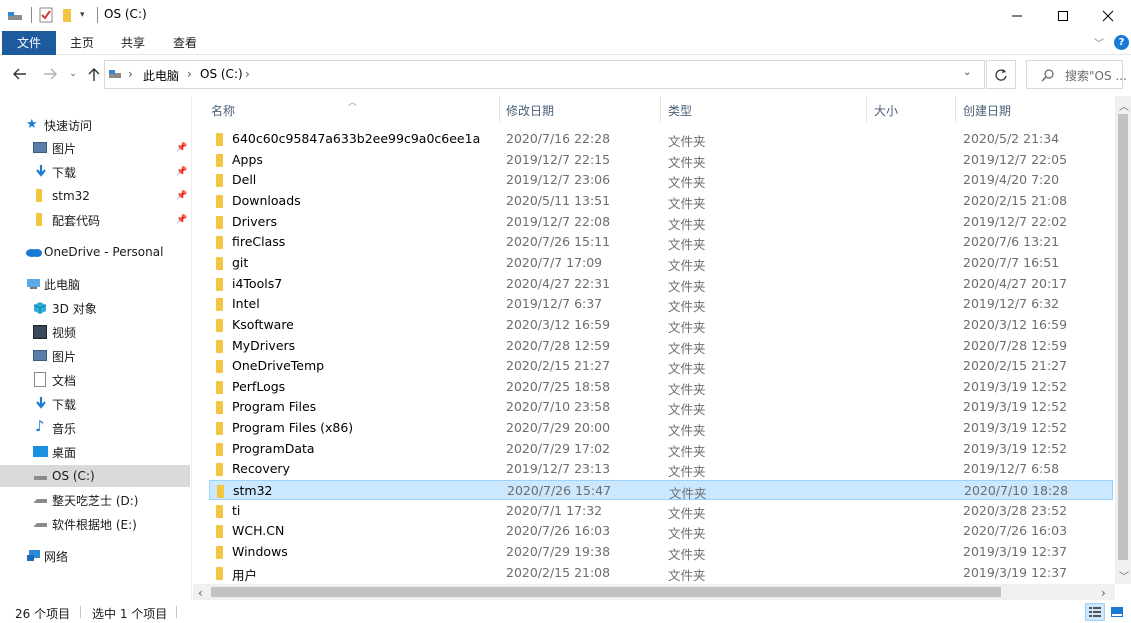  Describe the element at coordinates (544, 74) in the screenshot. I see `address-bar: › 此电脑 › OS (C:) › ⌄` at that location.